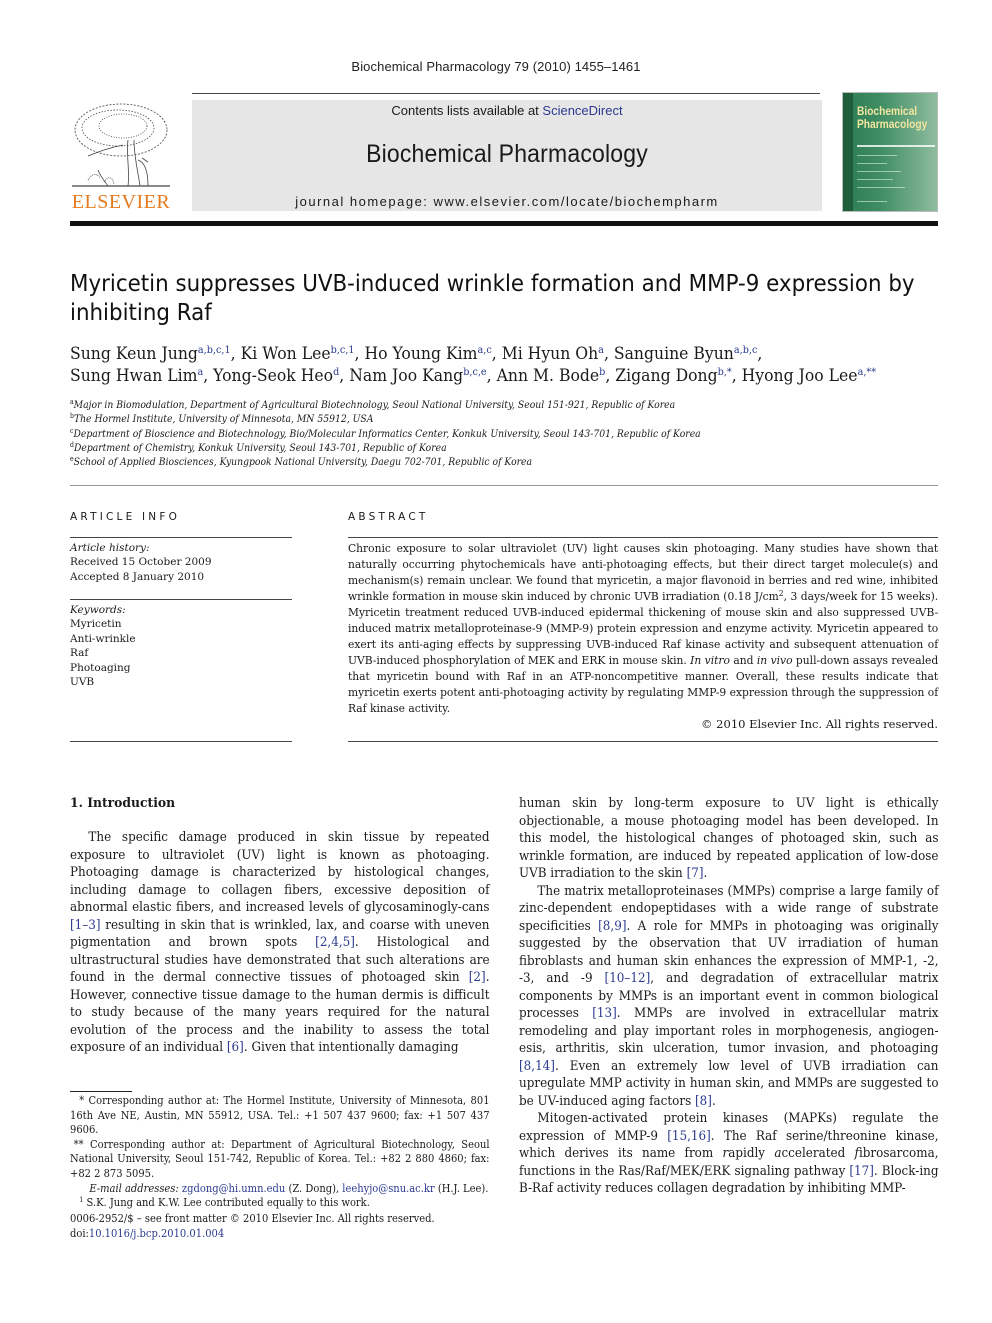  I want to click on author: Yong-Seok Heod, so click(276, 376).